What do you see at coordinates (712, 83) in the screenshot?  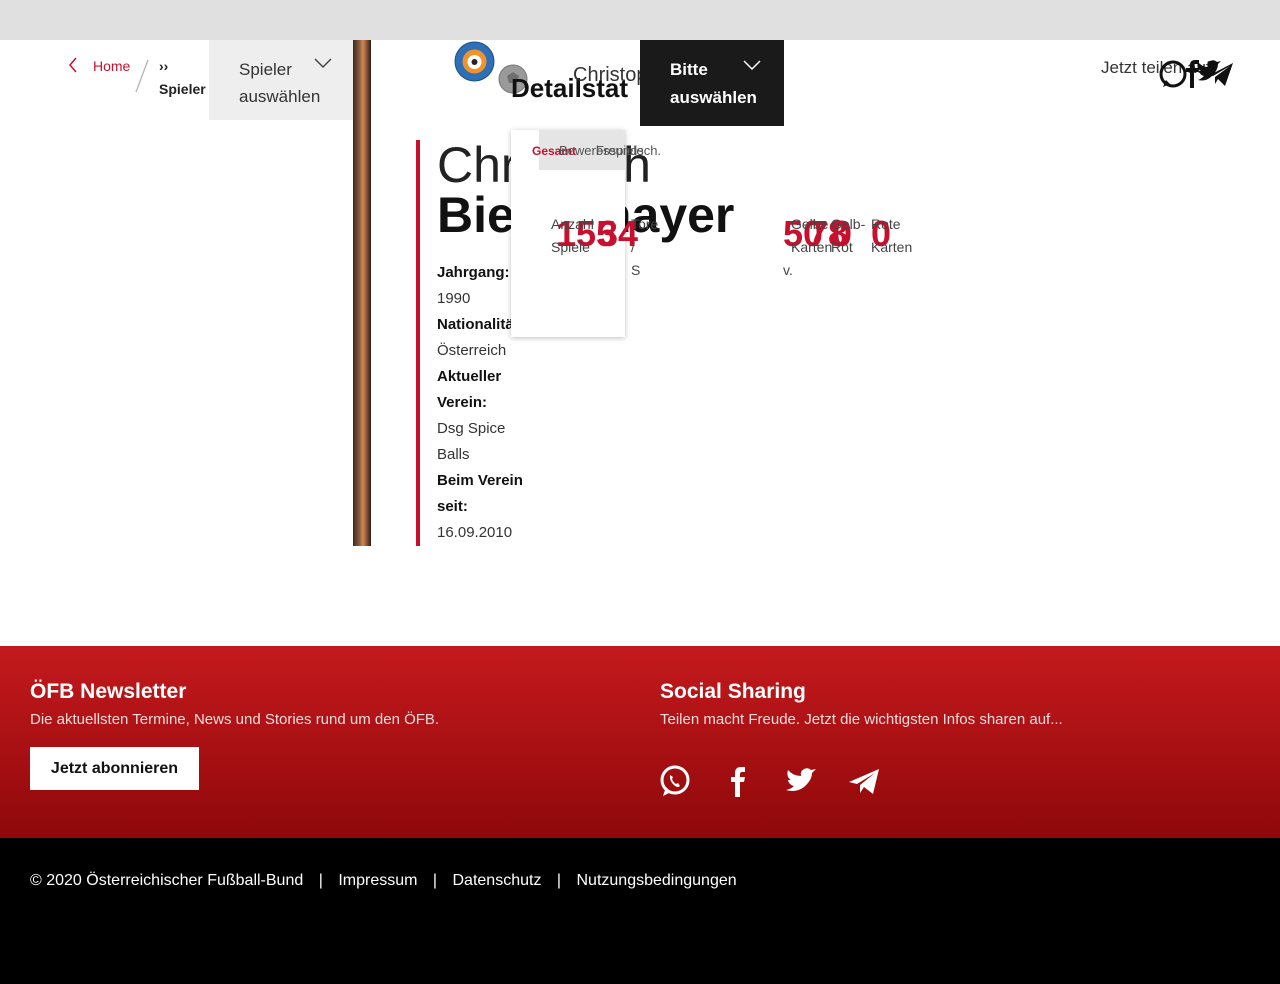 I see `season-select: Bitte auswählen` at bounding box center [712, 83].